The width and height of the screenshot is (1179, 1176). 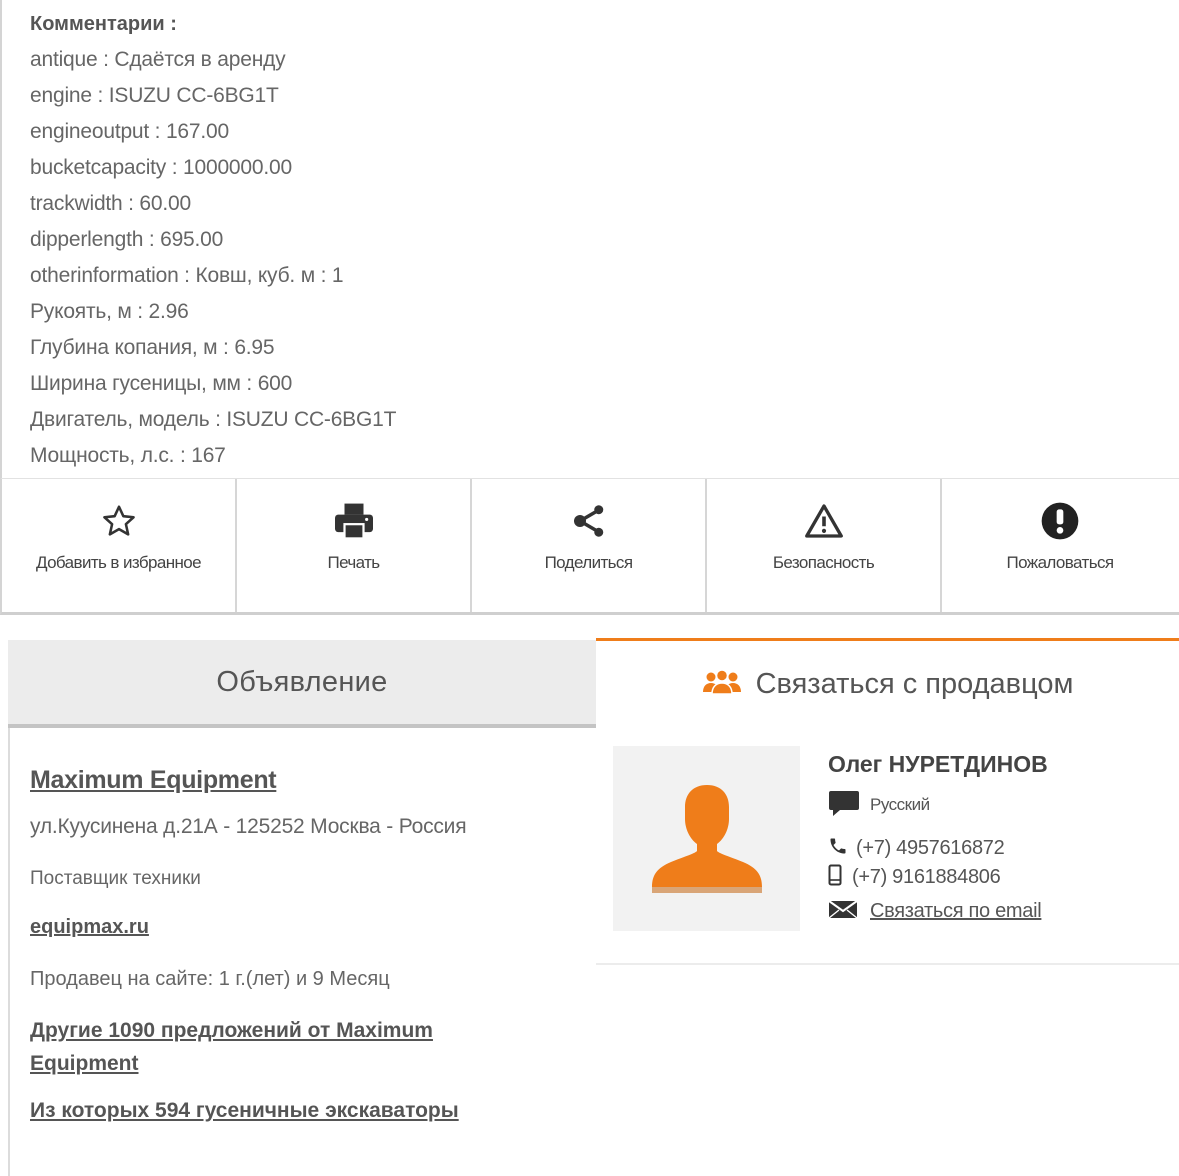 What do you see at coordinates (998, 805) in the screenshot?
I see `contact-language: Русский` at bounding box center [998, 805].